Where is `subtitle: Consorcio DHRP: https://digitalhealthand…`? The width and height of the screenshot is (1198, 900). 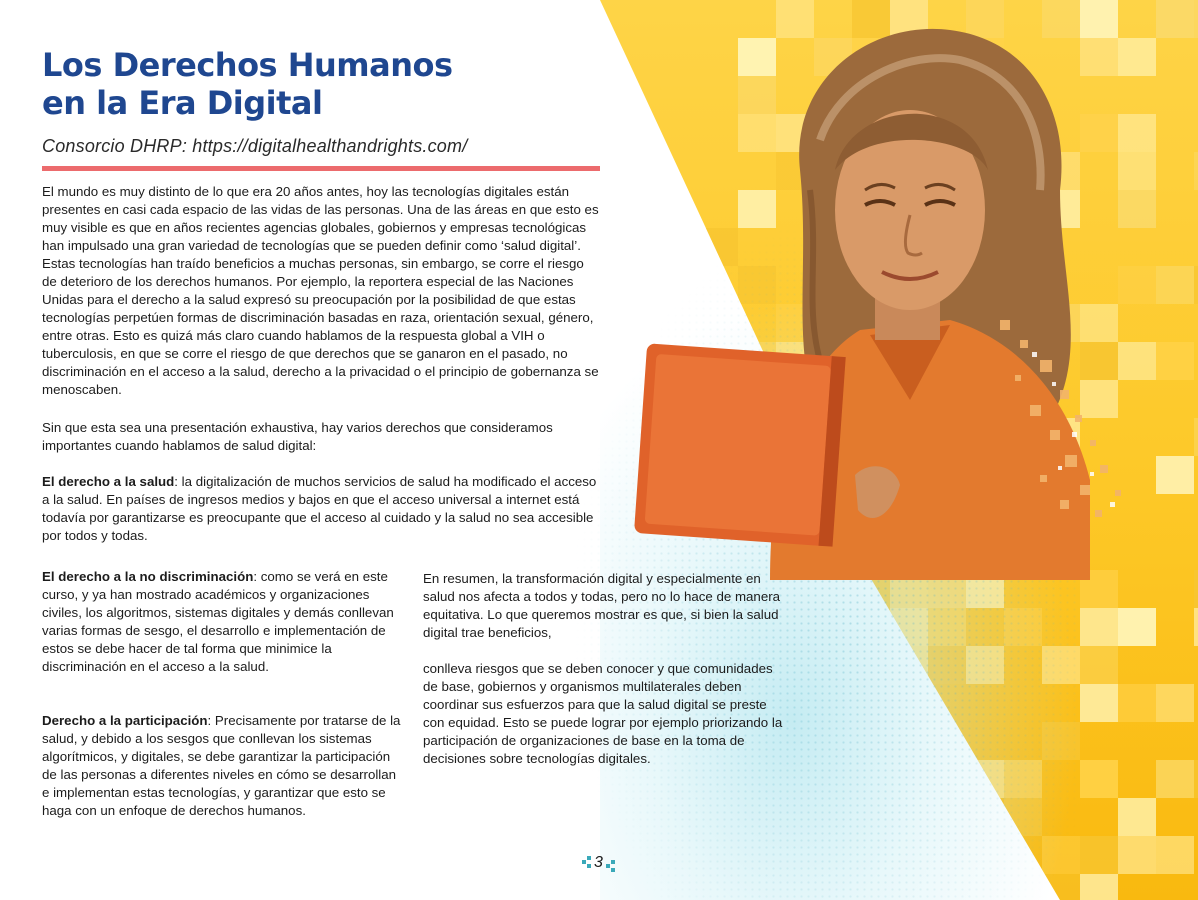
subtitle: Consorcio DHRP: https://digitalhealthand… is located at coordinates (255, 146).